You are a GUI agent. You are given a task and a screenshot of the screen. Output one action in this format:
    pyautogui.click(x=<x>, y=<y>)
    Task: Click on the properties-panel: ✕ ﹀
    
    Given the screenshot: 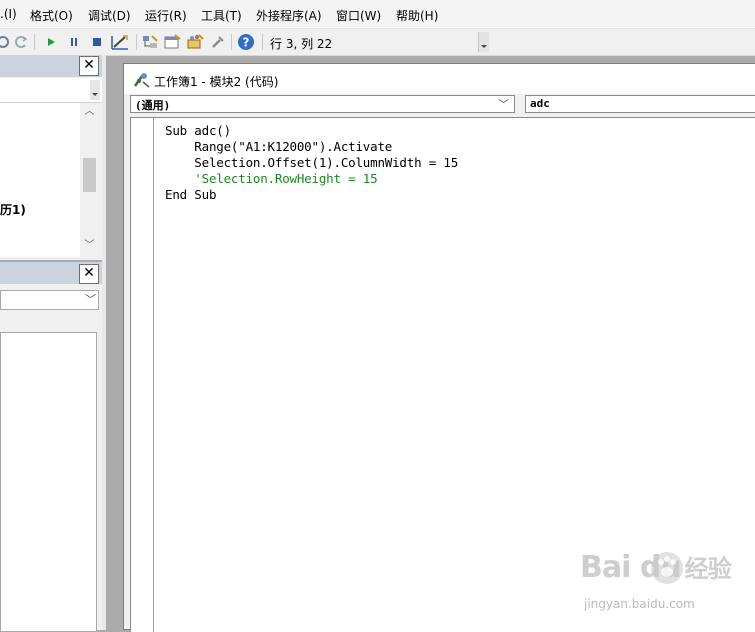 What is the action you would take?
    pyautogui.click(x=51, y=447)
    